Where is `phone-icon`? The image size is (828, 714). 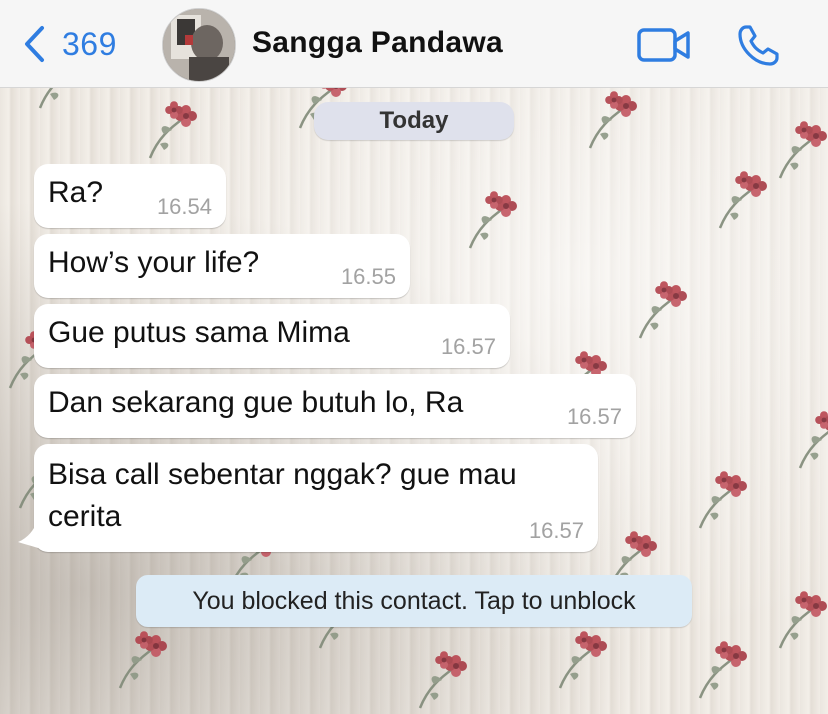 phone-icon is located at coordinates (758, 45).